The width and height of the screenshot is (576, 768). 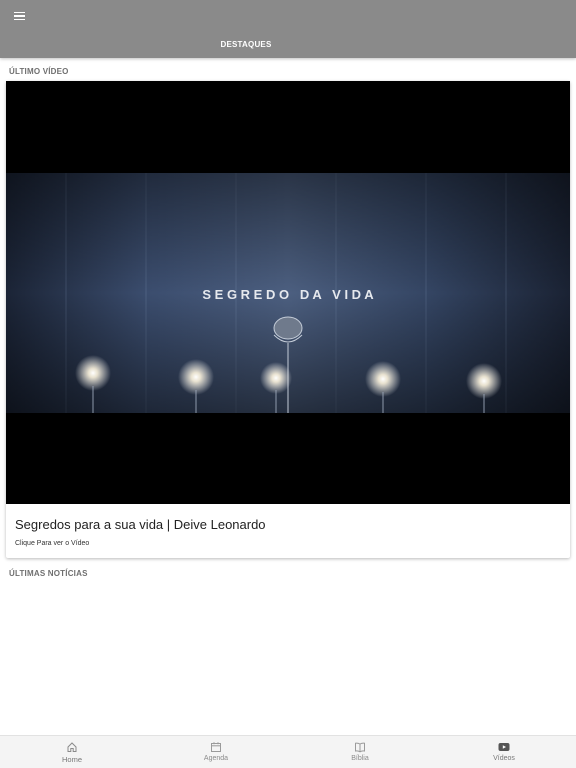 What do you see at coordinates (71, 759) in the screenshot?
I see `nav-home-label: Home` at bounding box center [71, 759].